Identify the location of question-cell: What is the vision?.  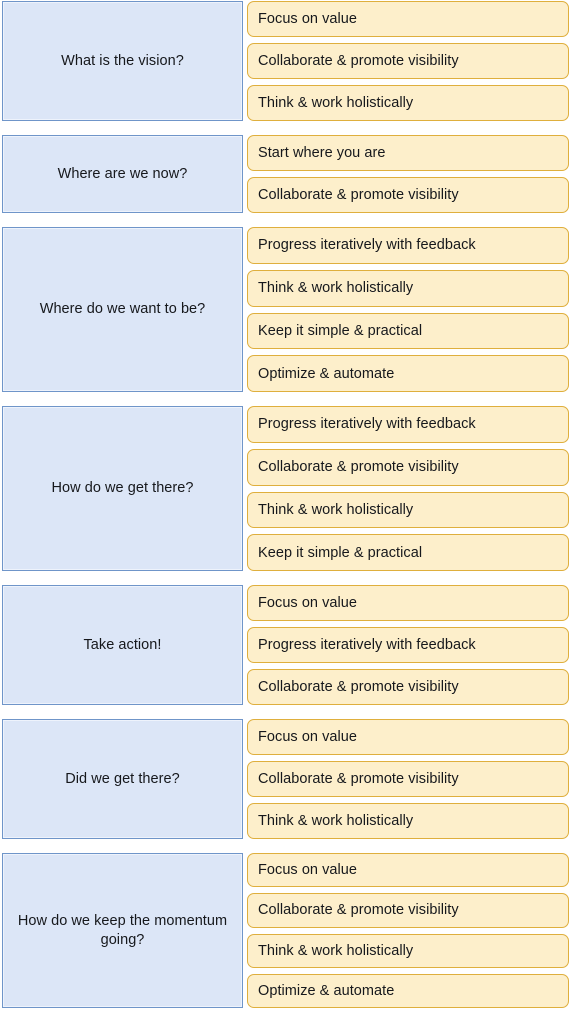
(122, 61).